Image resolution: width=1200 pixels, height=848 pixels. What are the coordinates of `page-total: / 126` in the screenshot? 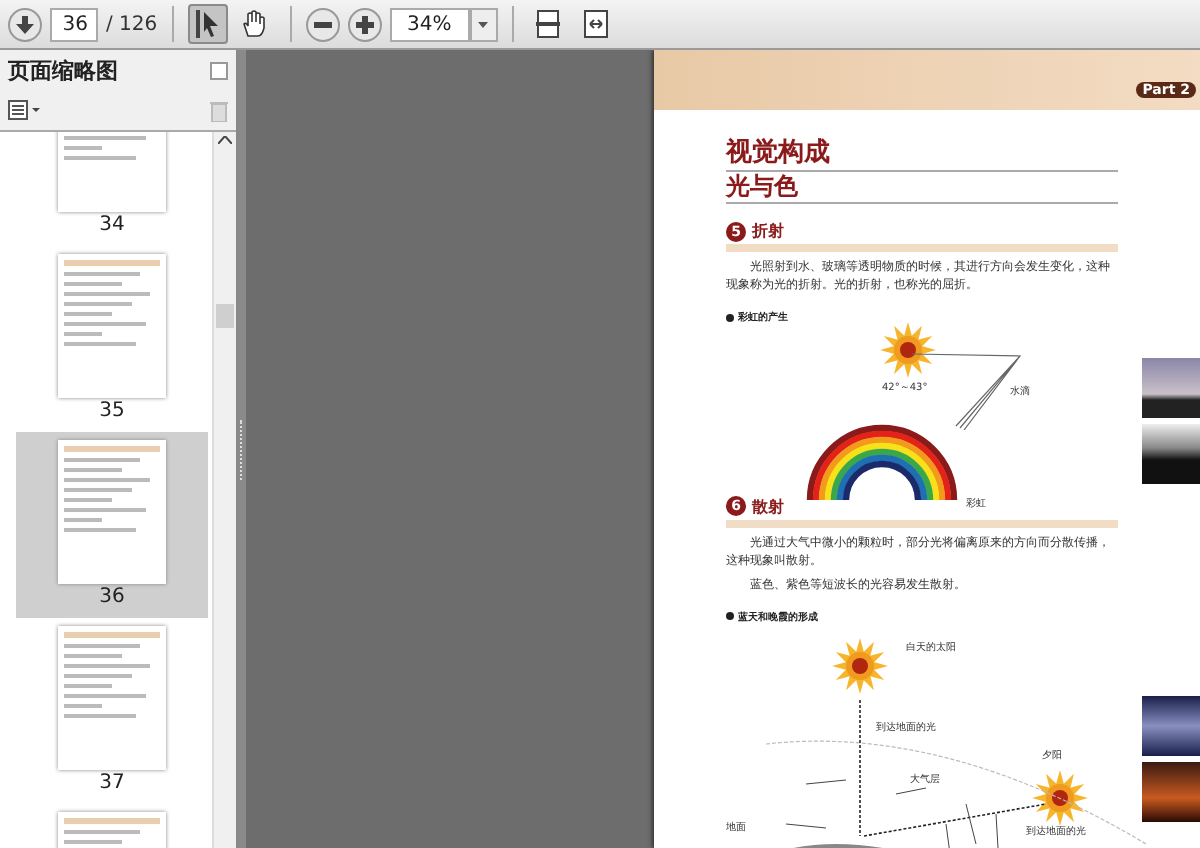 It's located at (132, 24).